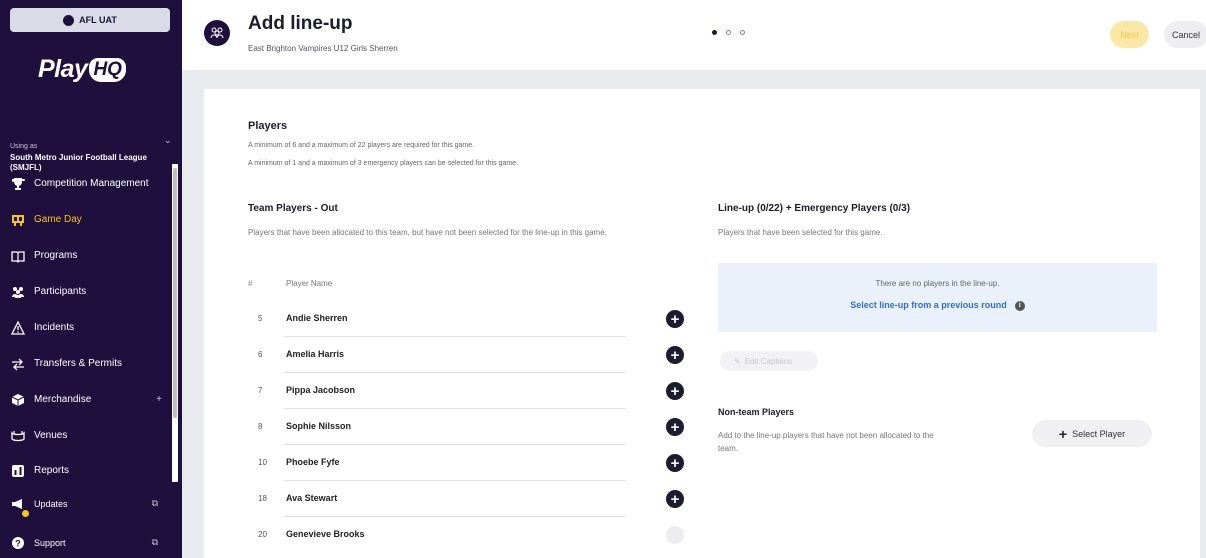 The image size is (1206, 558). I want to click on stadium-icon, so click(17, 435).